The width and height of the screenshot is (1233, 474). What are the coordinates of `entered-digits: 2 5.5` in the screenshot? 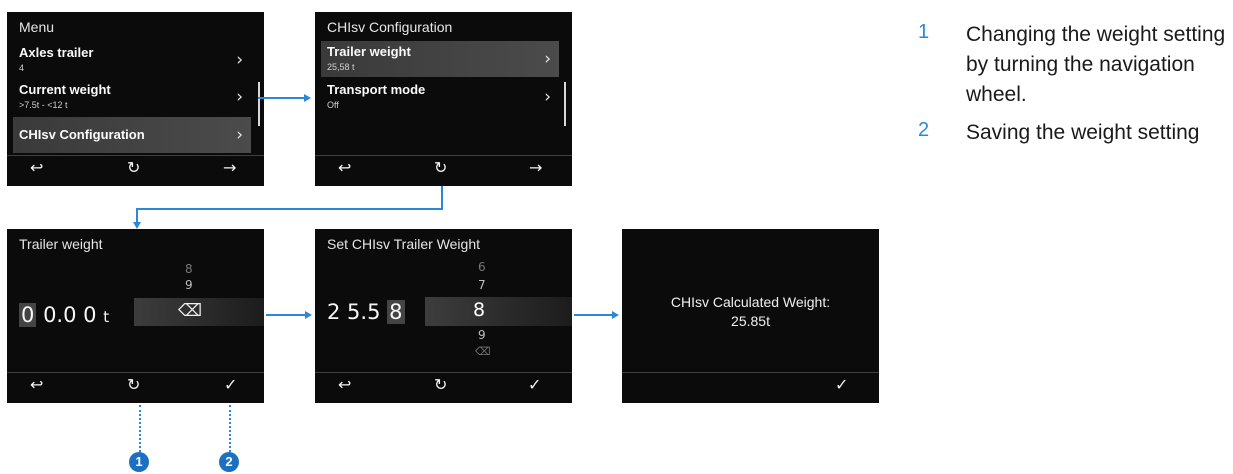 It's located at (354, 312).